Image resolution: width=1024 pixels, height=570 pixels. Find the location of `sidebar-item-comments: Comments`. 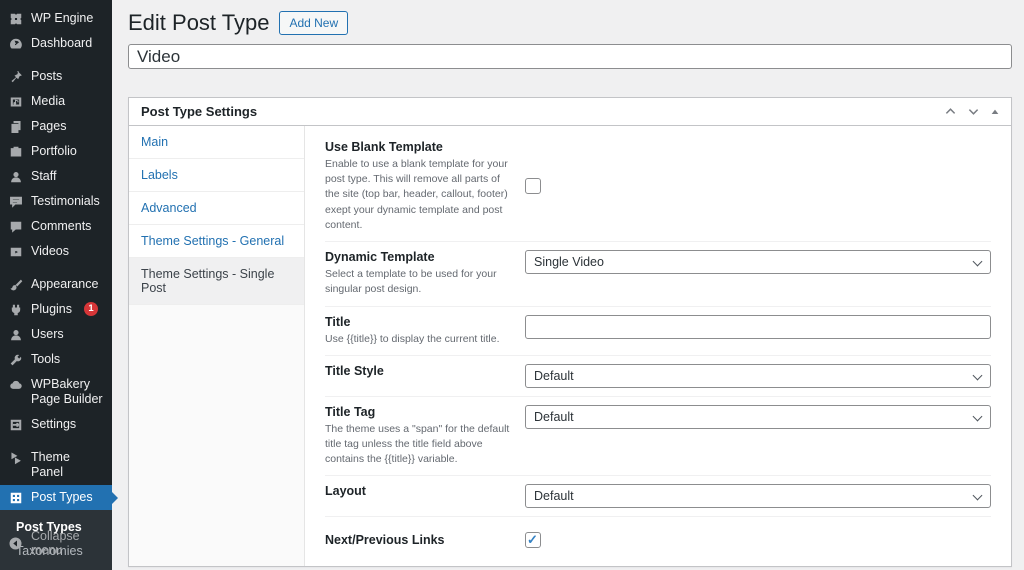

sidebar-item-comments: Comments is located at coordinates (56, 226).